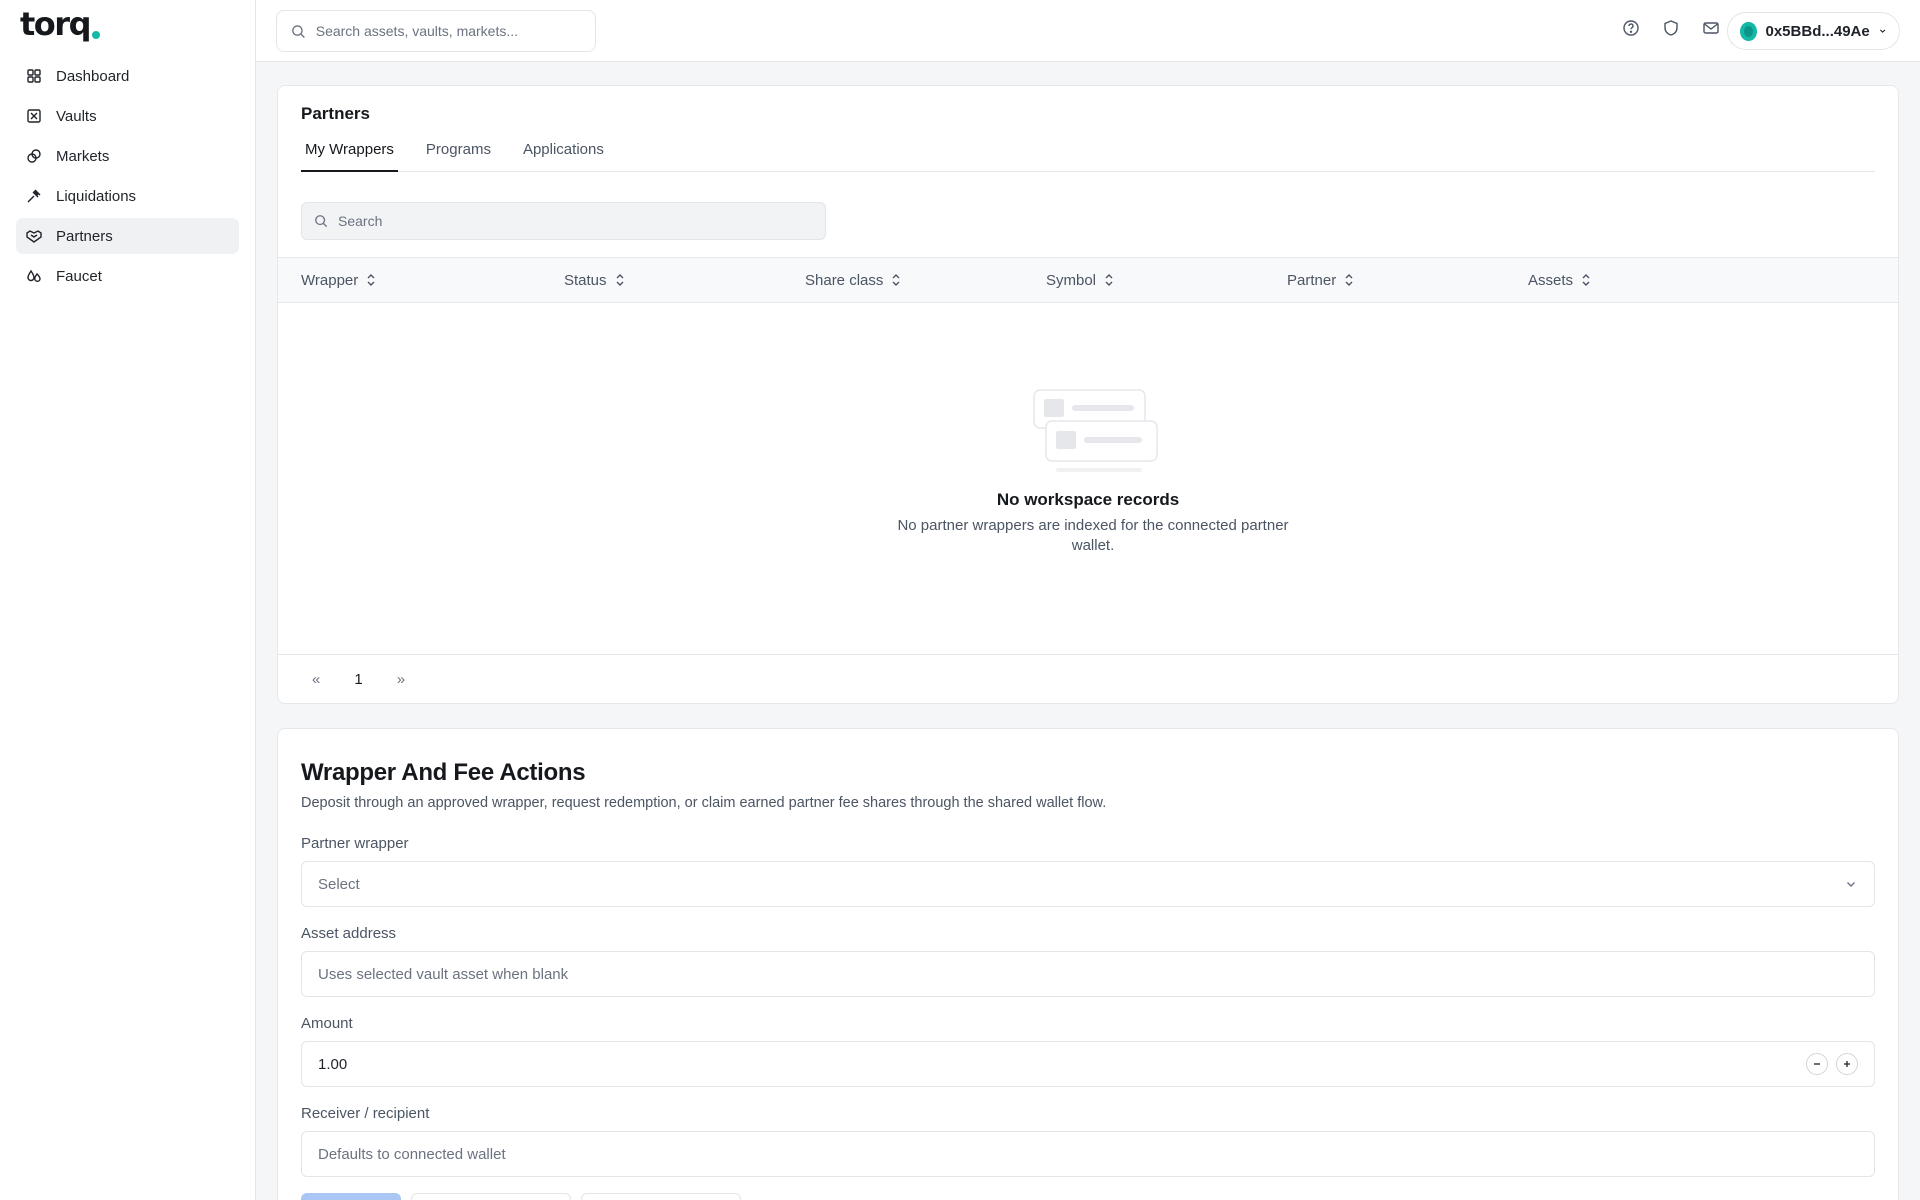 This screenshot has width=1920, height=1200. I want to click on action-buttons, so click(521, 1196).